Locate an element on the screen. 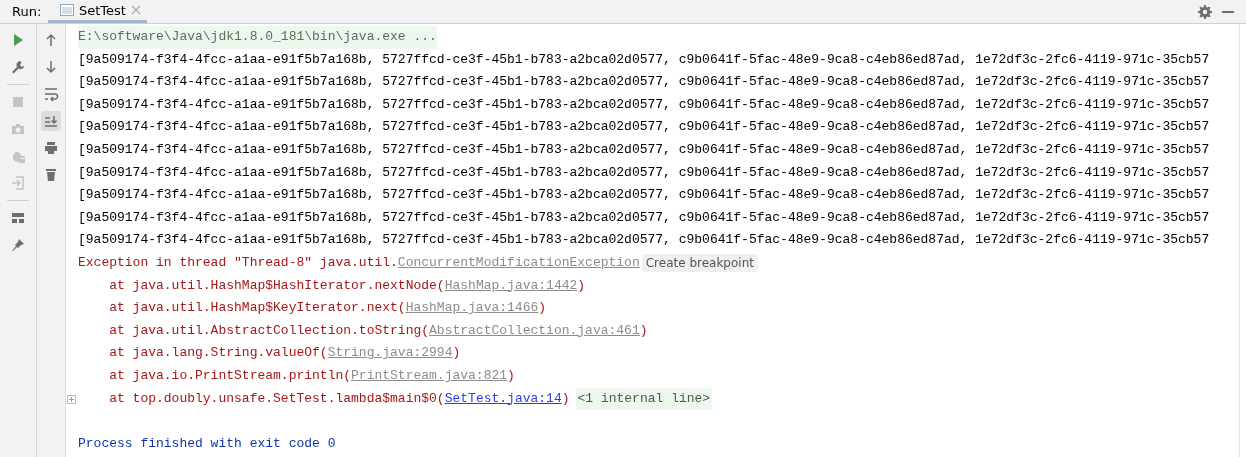 This screenshot has height=457, width=1246. create-breakpoint-button: Create breakpoint is located at coordinates (699, 263).